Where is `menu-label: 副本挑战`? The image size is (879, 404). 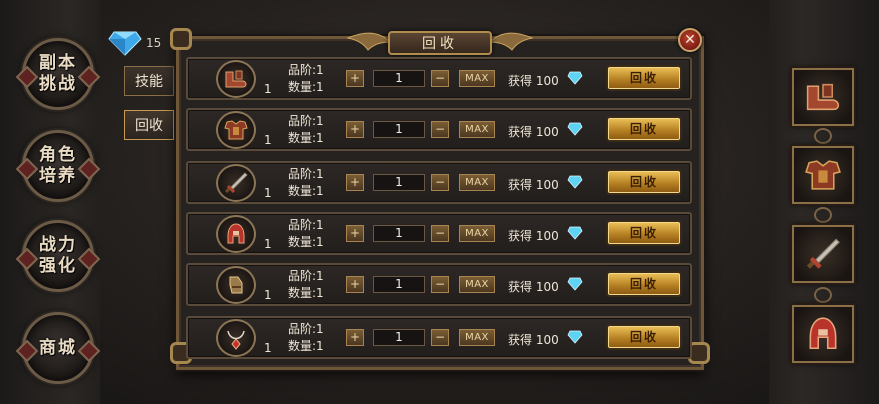 menu-label: 副本挑战 is located at coordinates (58, 73).